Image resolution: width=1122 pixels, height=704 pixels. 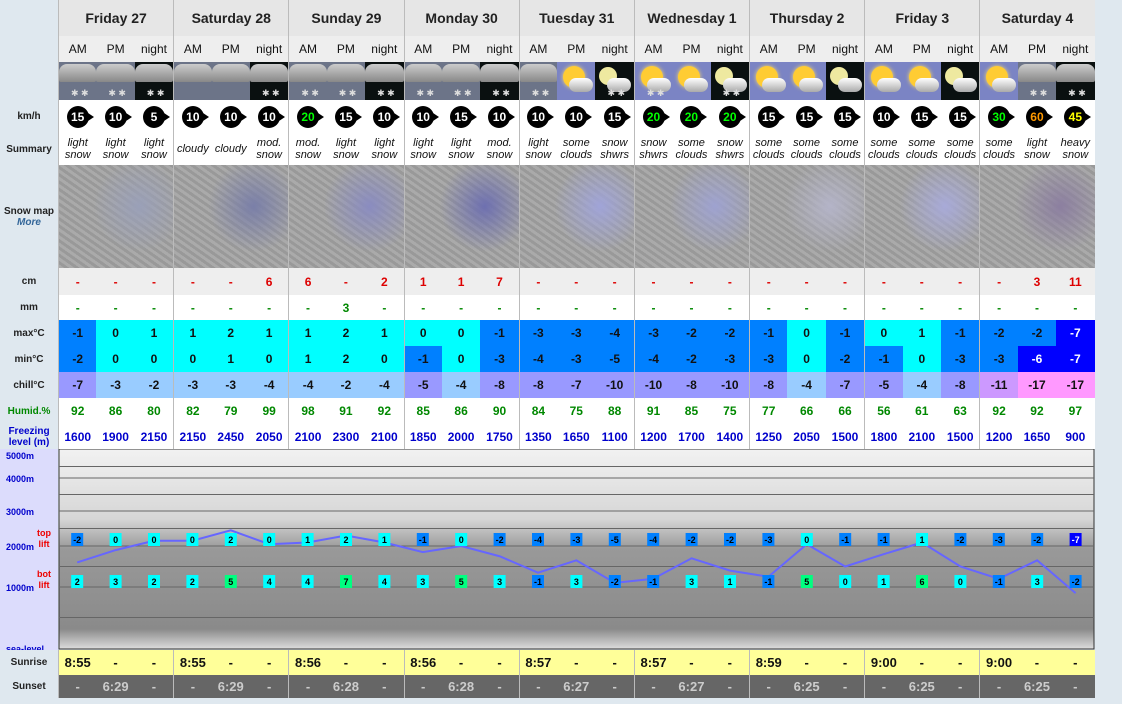 I want to click on max-temp: 1, so click(x=307, y=333).